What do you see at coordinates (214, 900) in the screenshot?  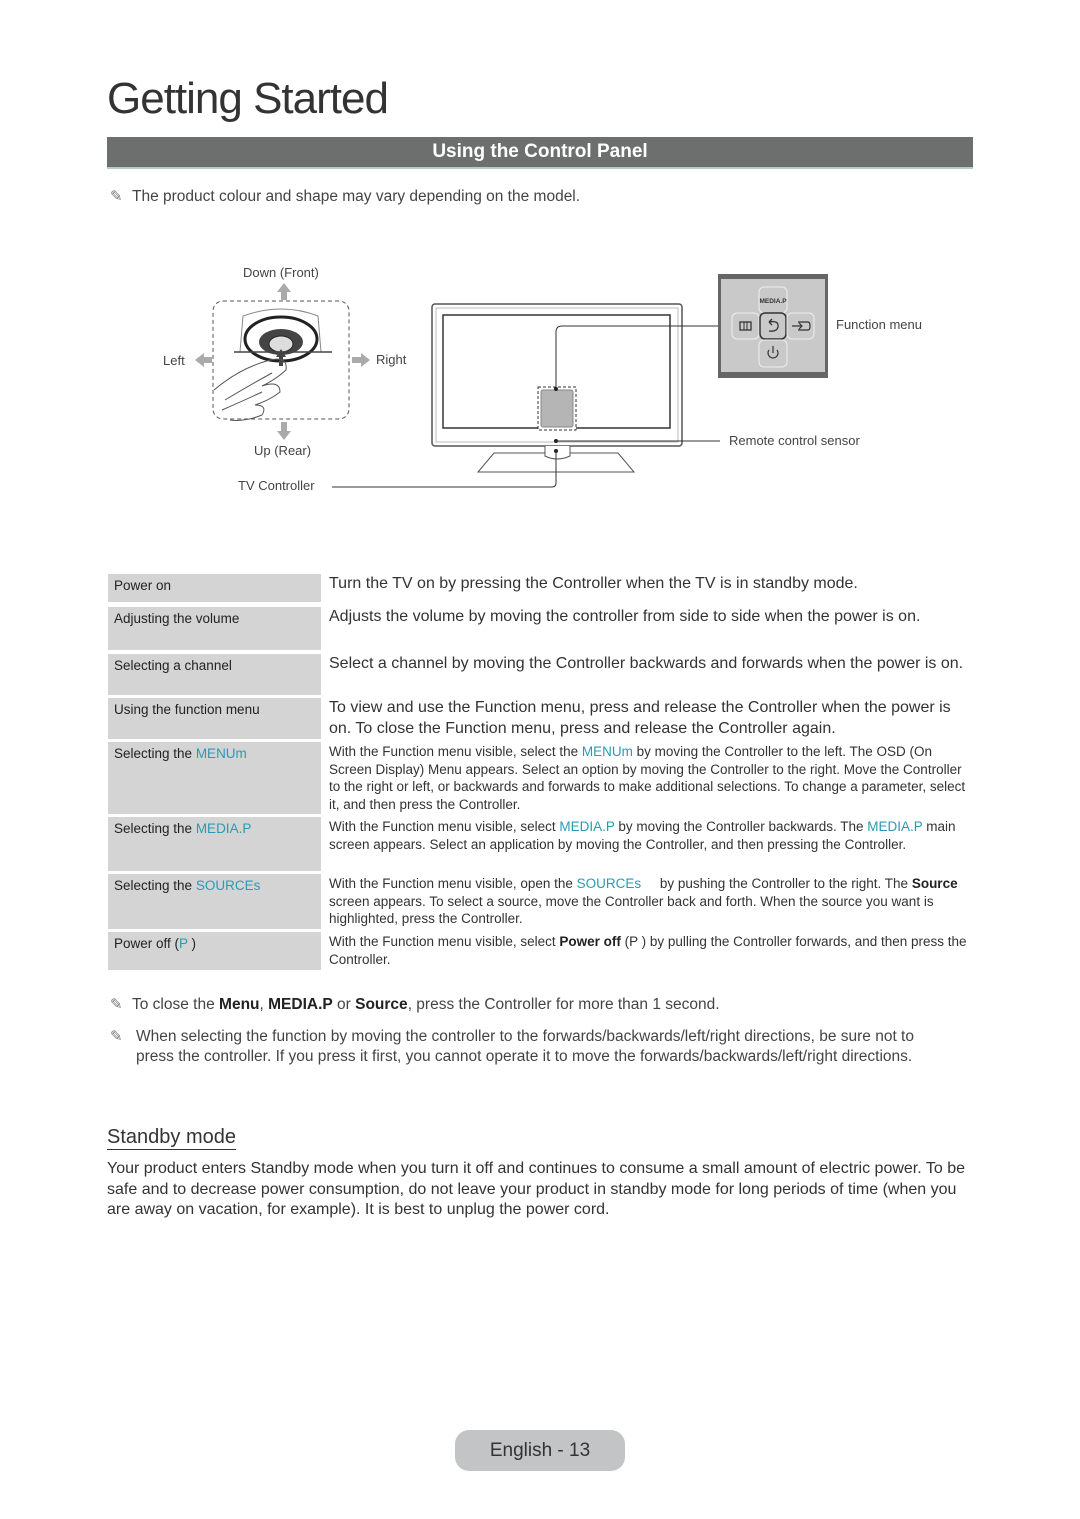 I see `row-label: Selecting the SOURCEs` at bounding box center [214, 900].